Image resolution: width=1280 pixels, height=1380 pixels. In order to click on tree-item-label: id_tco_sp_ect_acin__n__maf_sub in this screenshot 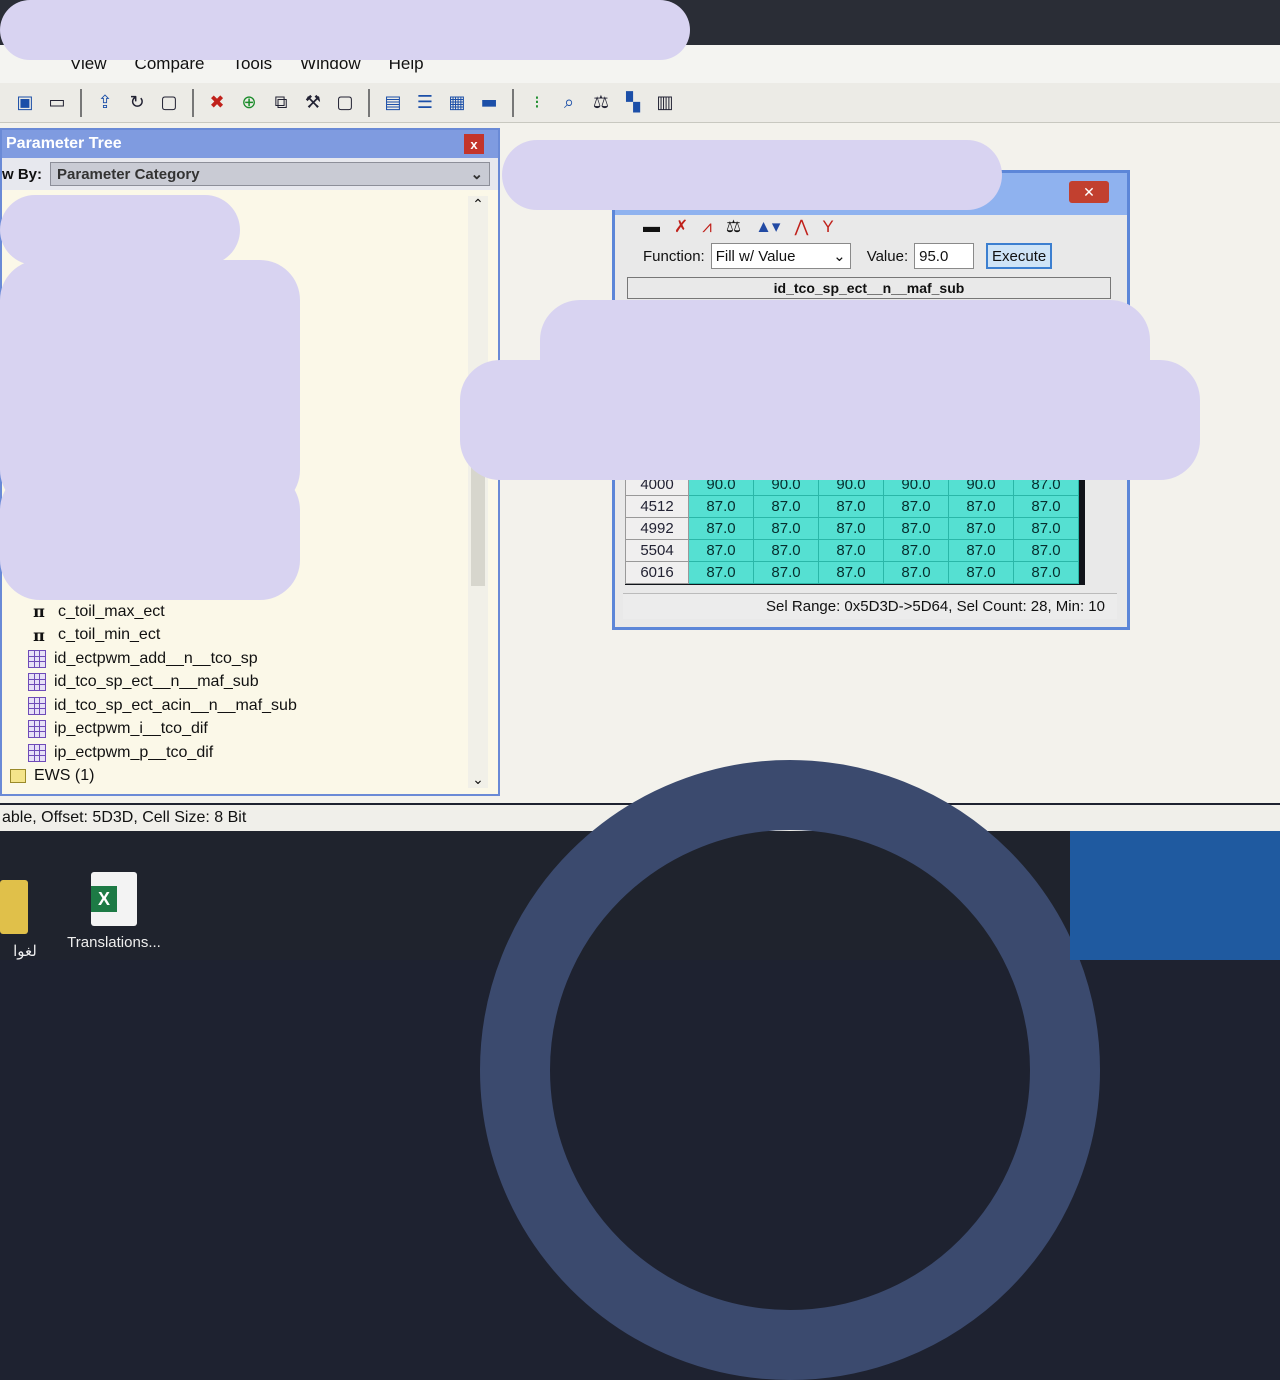, I will do `click(175, 705)`.